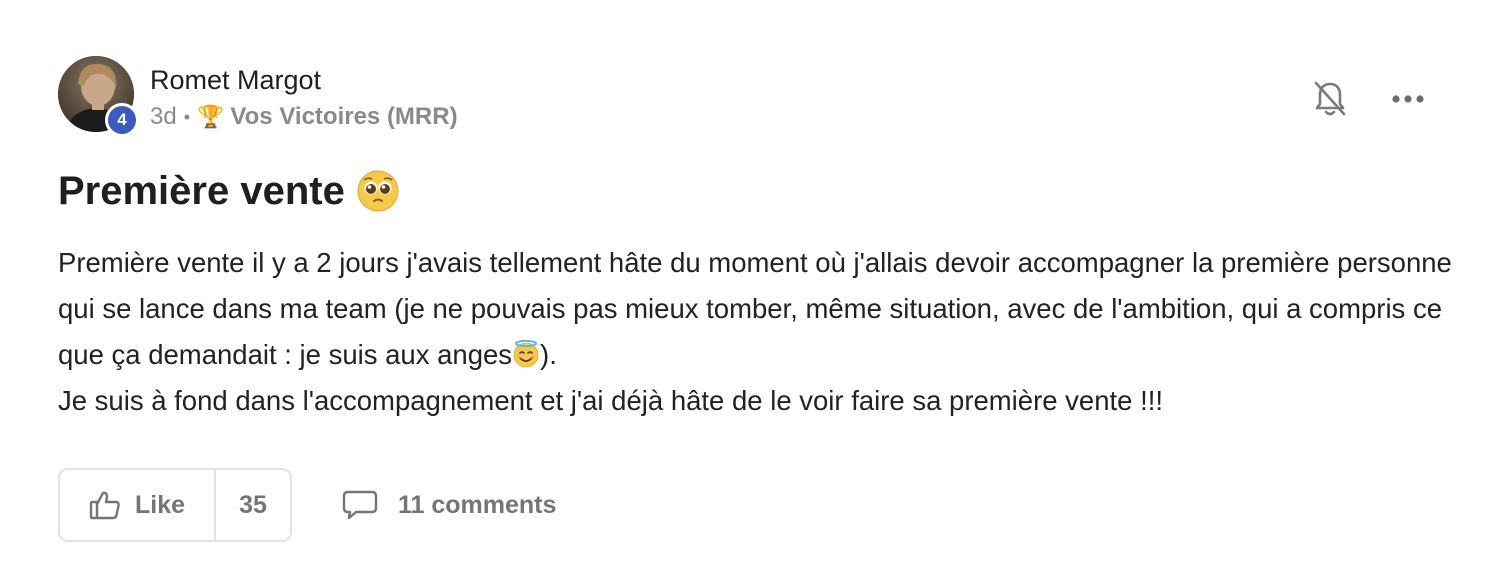 The width and height of the screenshot is (1500, 564). I want to click on notifications-toggle-button, so click(1330, 99).